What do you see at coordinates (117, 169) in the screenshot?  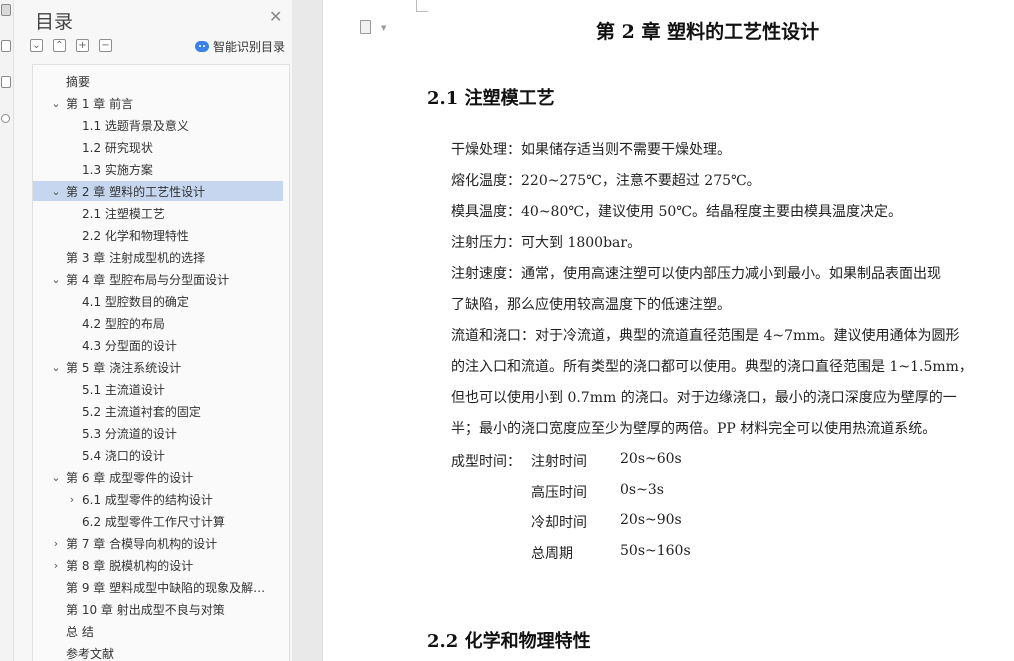 I see `toc-item-label: 1.3 实施方案` at bounding box center [117, 169].